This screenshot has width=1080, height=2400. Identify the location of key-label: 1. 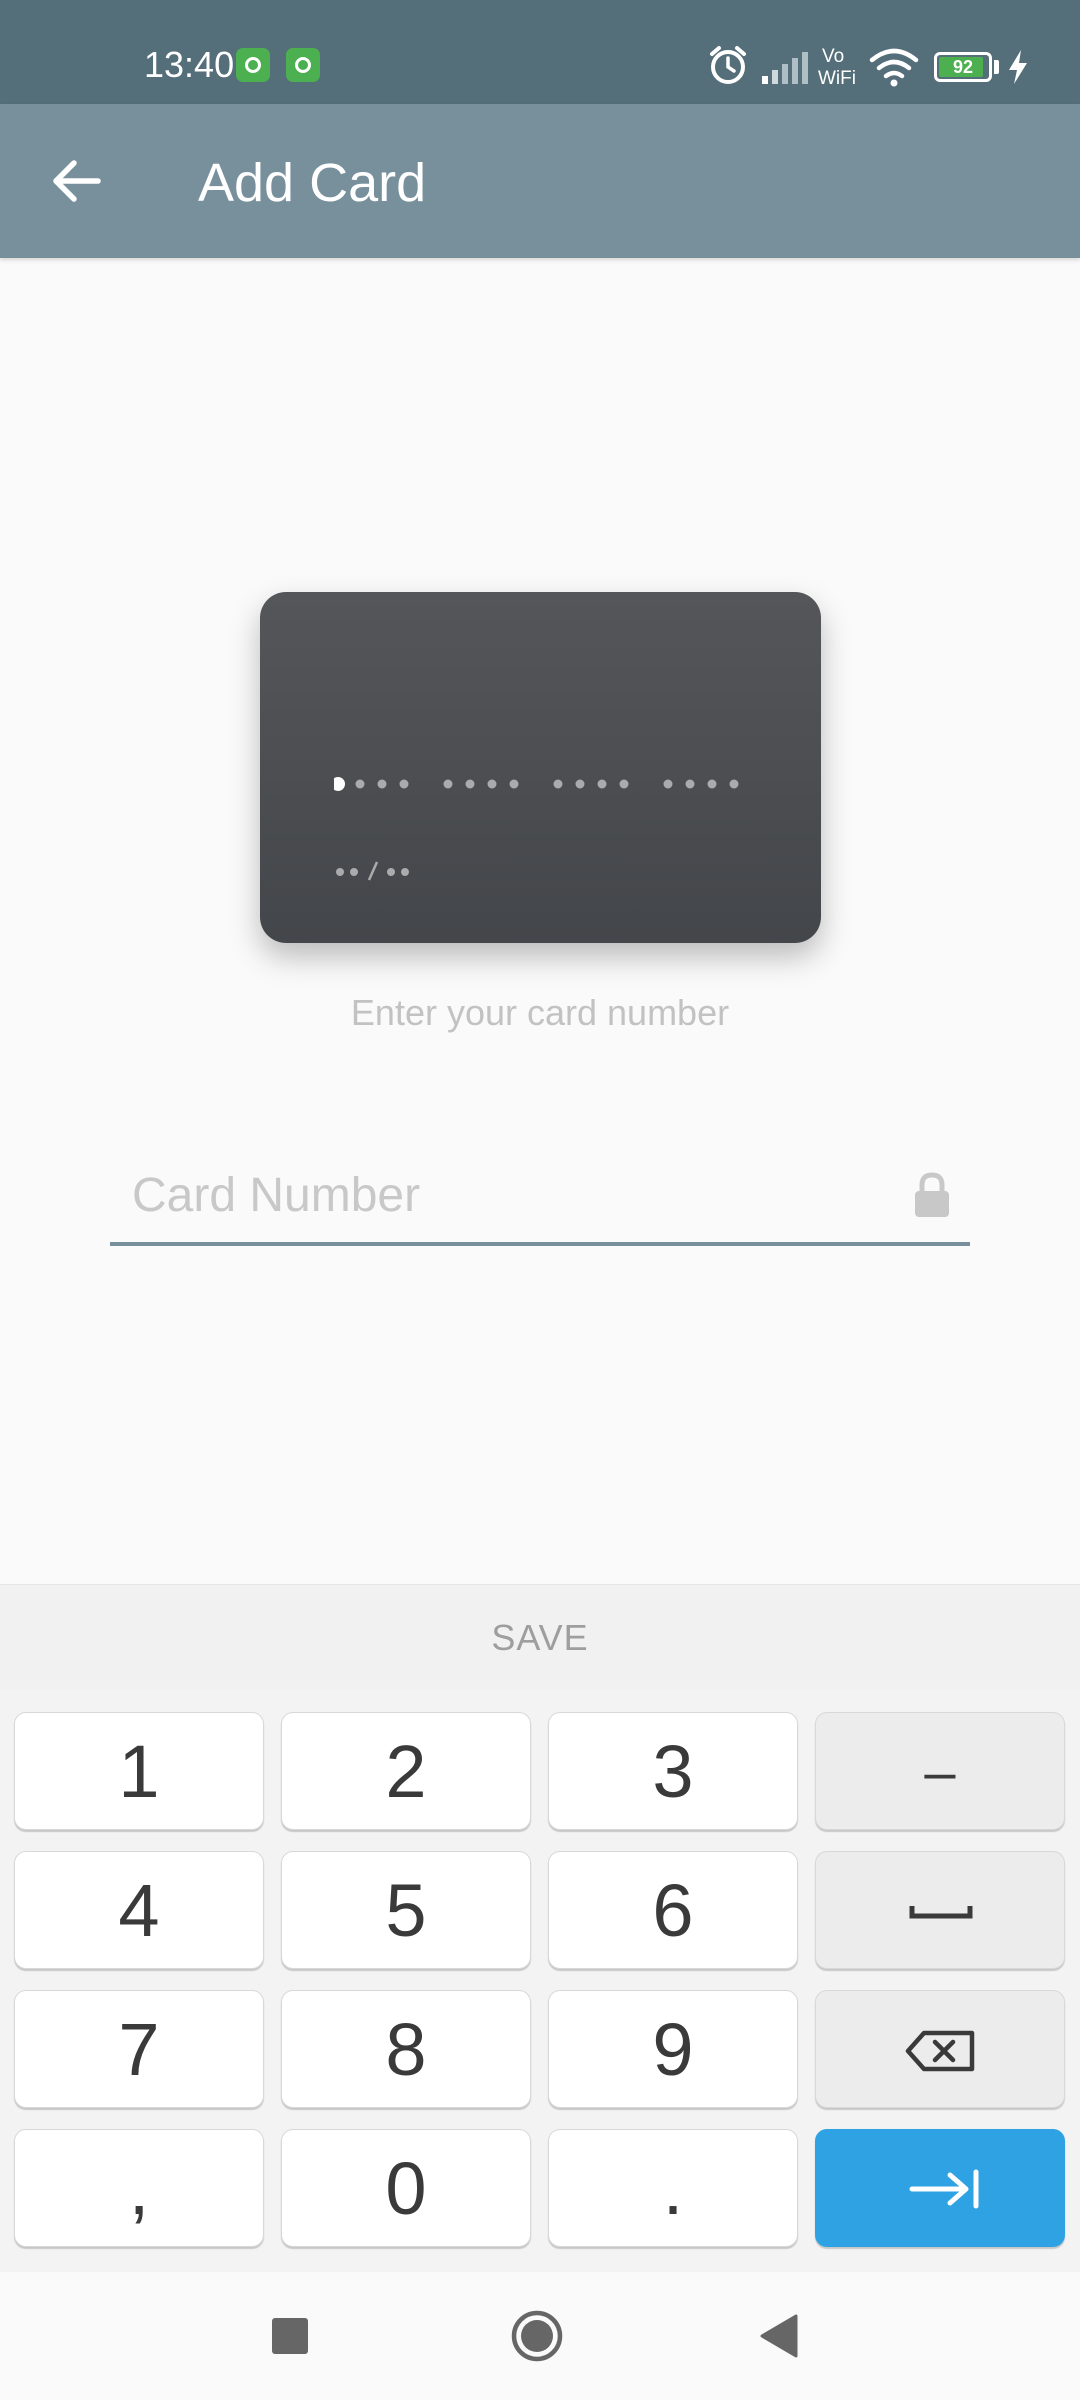
(139, 1771).